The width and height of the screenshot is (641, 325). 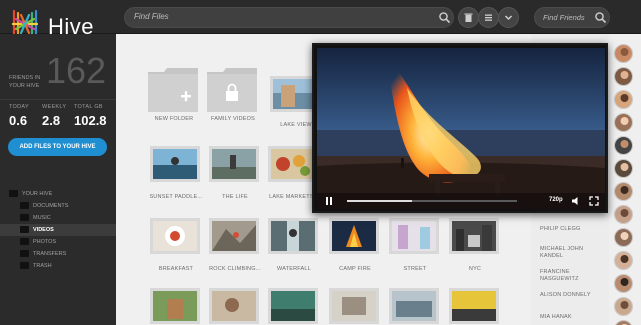 What do you see at coordinates (289, 17) in the screenshot?
I see `search-input: Find Files` at bounding box center [289, 17].